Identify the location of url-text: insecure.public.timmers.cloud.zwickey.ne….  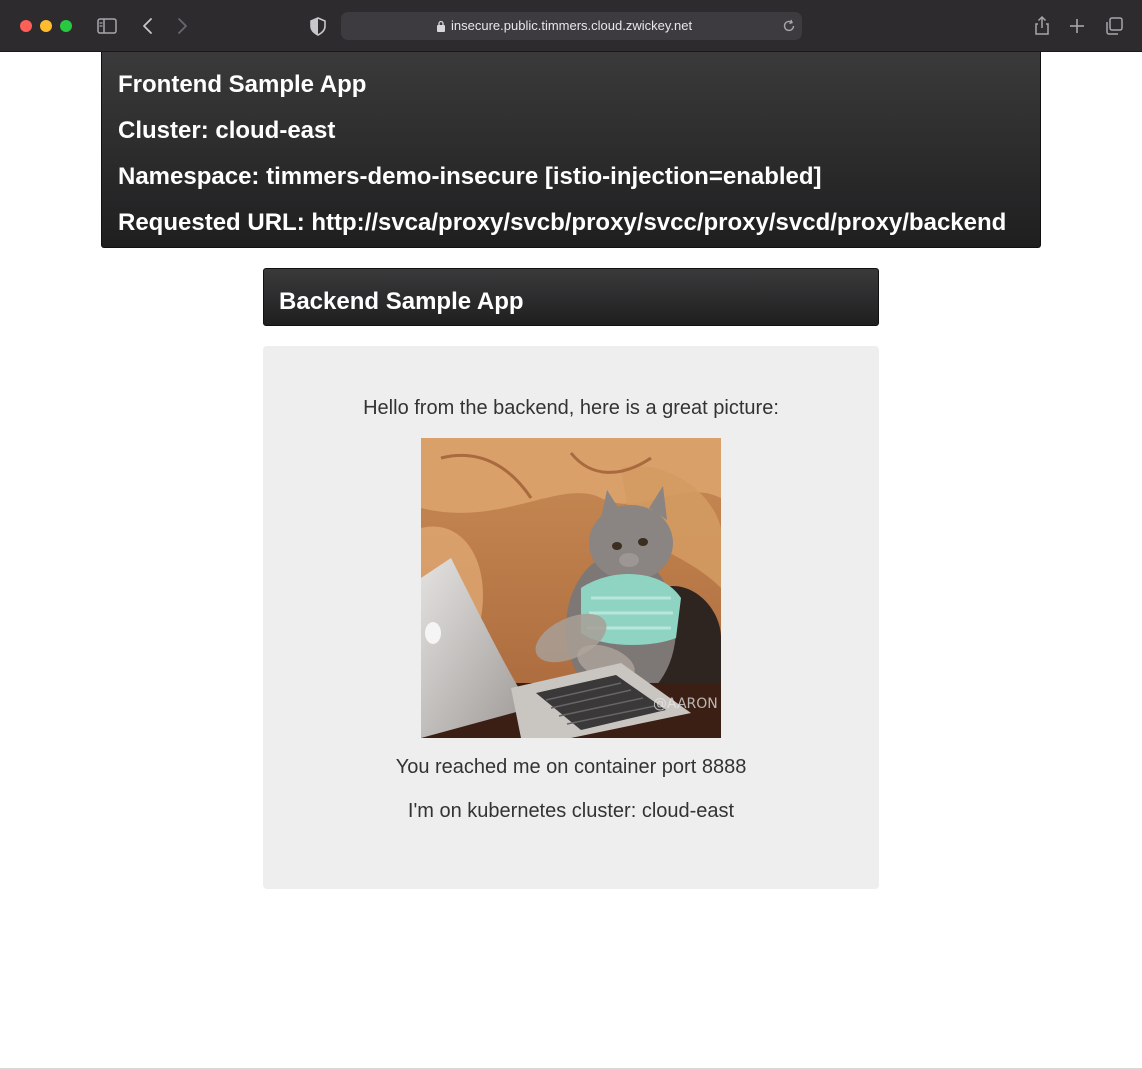
(572, 25).